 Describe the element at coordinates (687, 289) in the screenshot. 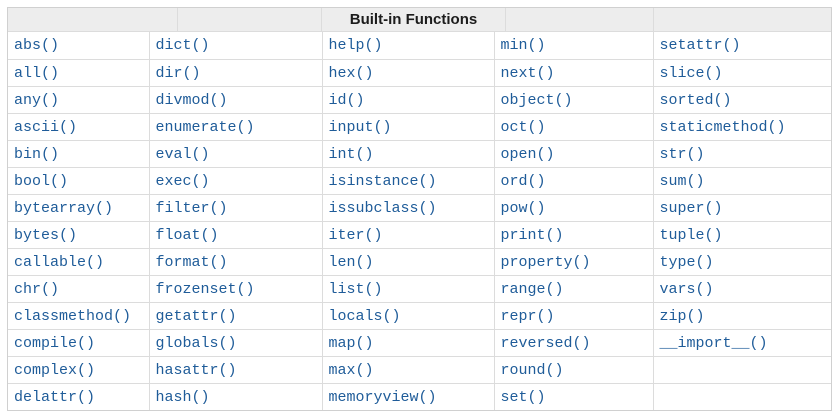

I see `function-link: vars()` at that location.